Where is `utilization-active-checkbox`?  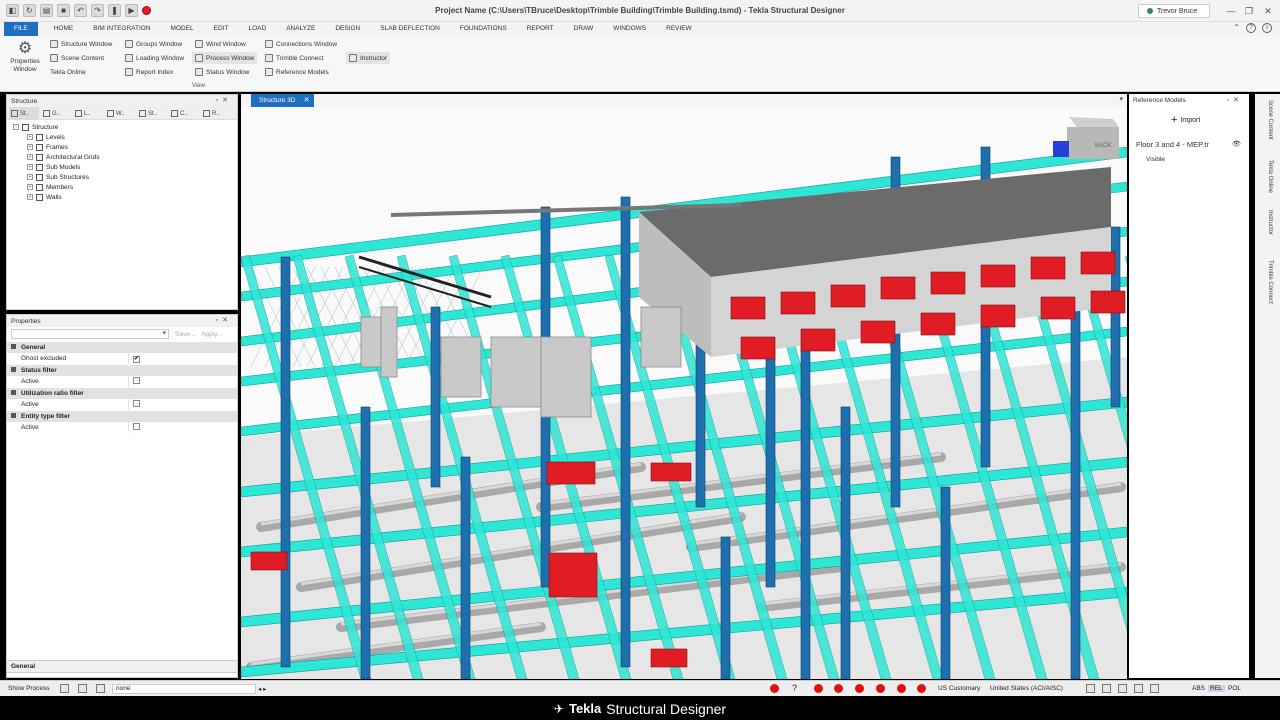 utilization-active-checkbox is located at coordinates (136, 403).